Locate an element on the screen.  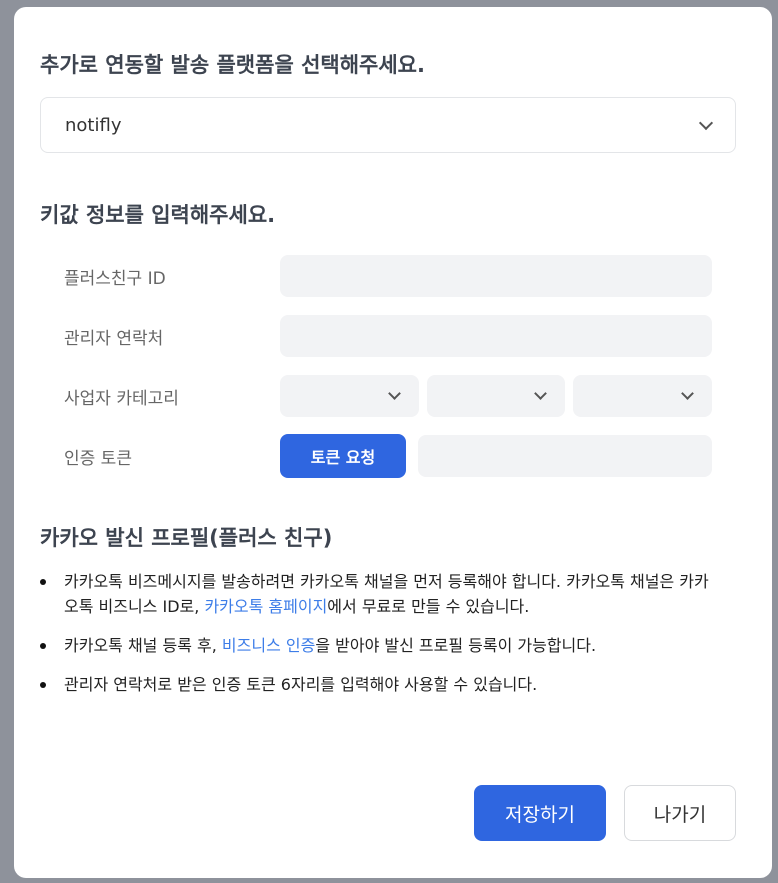
plusfriend-id-label: 플러스친구 ID is located at coordinates (115, 278).